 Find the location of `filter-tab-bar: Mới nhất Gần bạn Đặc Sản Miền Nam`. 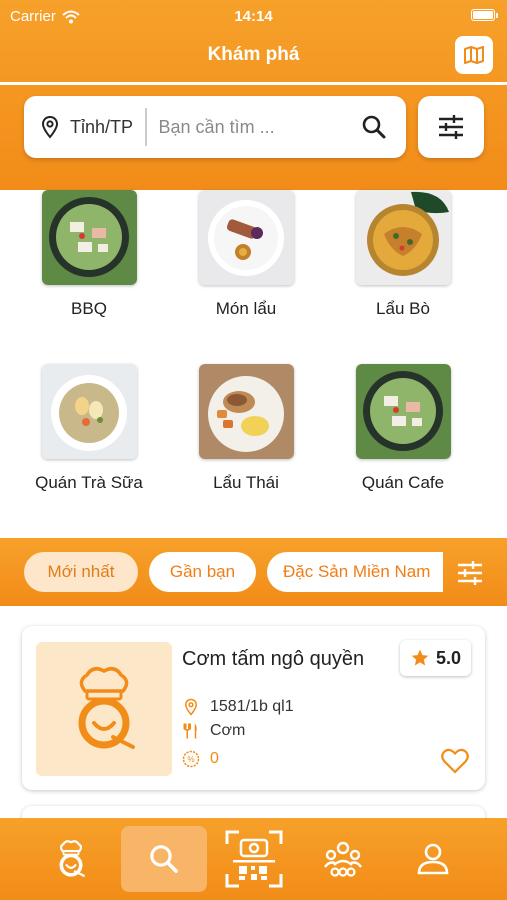

filter-tab-bar: Mới nhất Gần bạn Đặc Sản Miền Nam is located at coordinates (253, 572).